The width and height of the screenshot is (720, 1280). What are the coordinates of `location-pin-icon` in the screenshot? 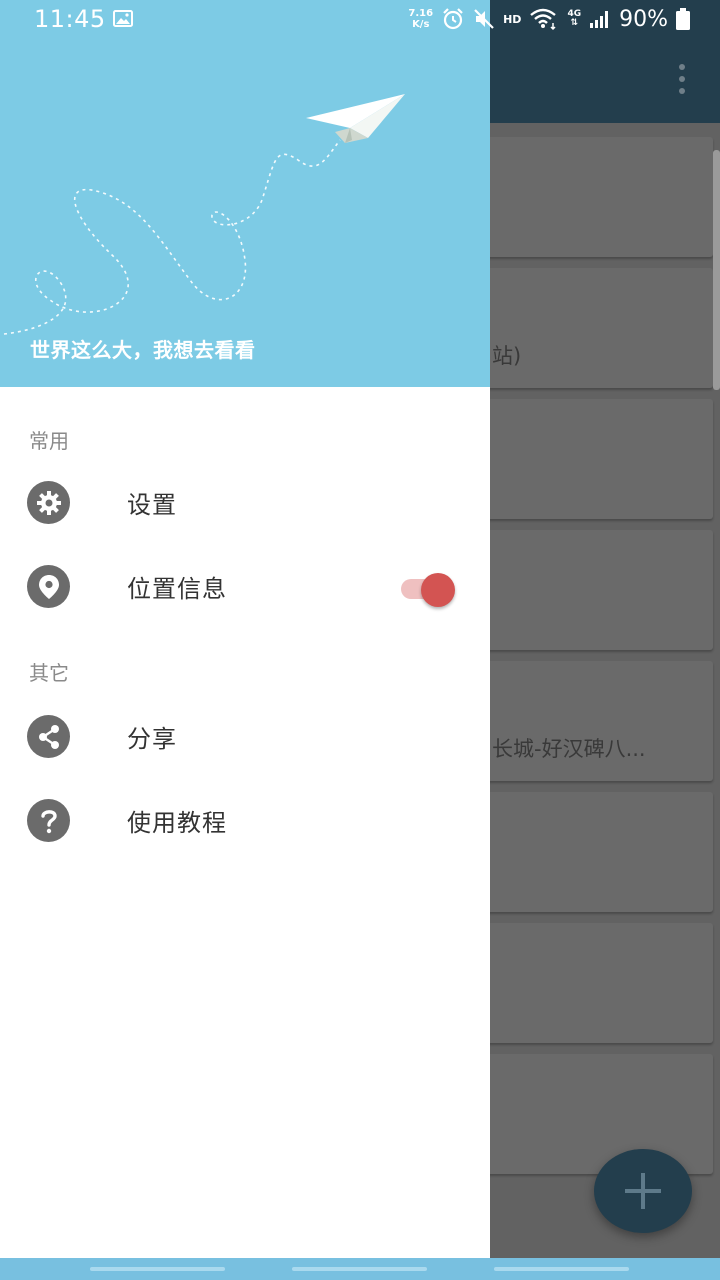 It's located at (48, 586).